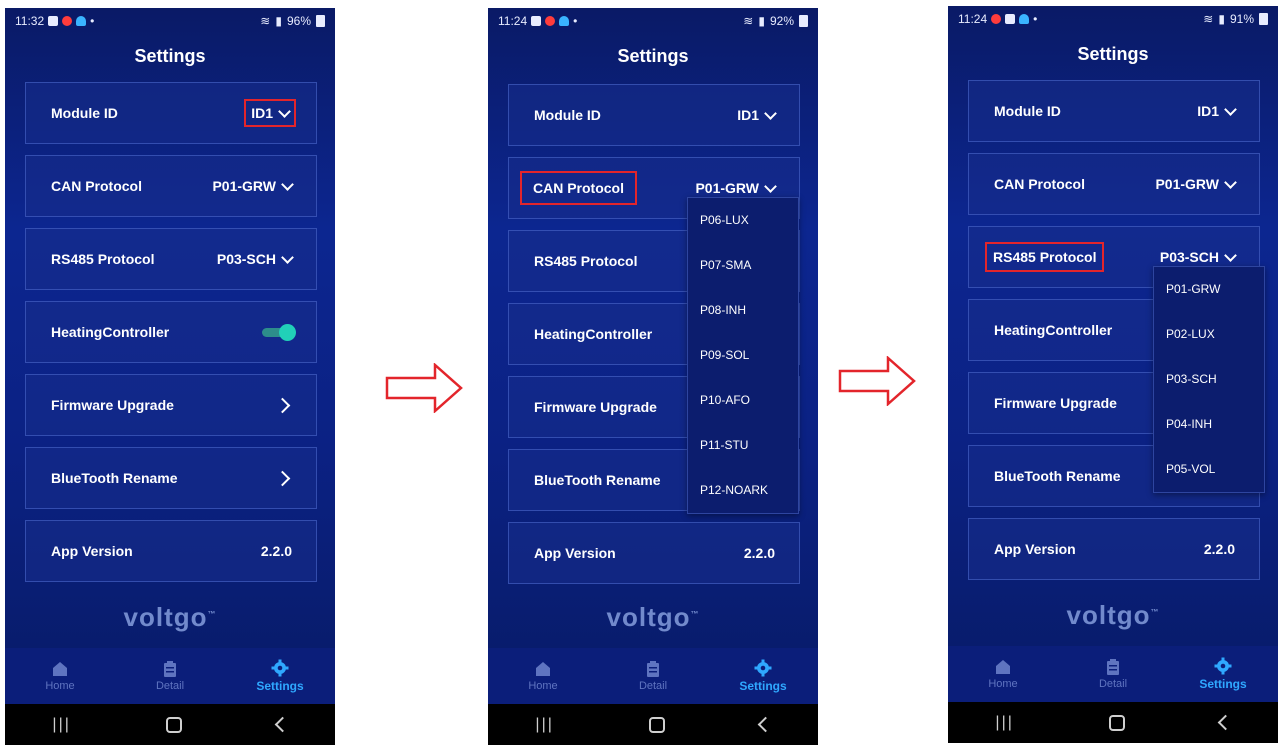  I want to click on firmware-upgrade-row: Firmware Upgrade, so click(171, 405).